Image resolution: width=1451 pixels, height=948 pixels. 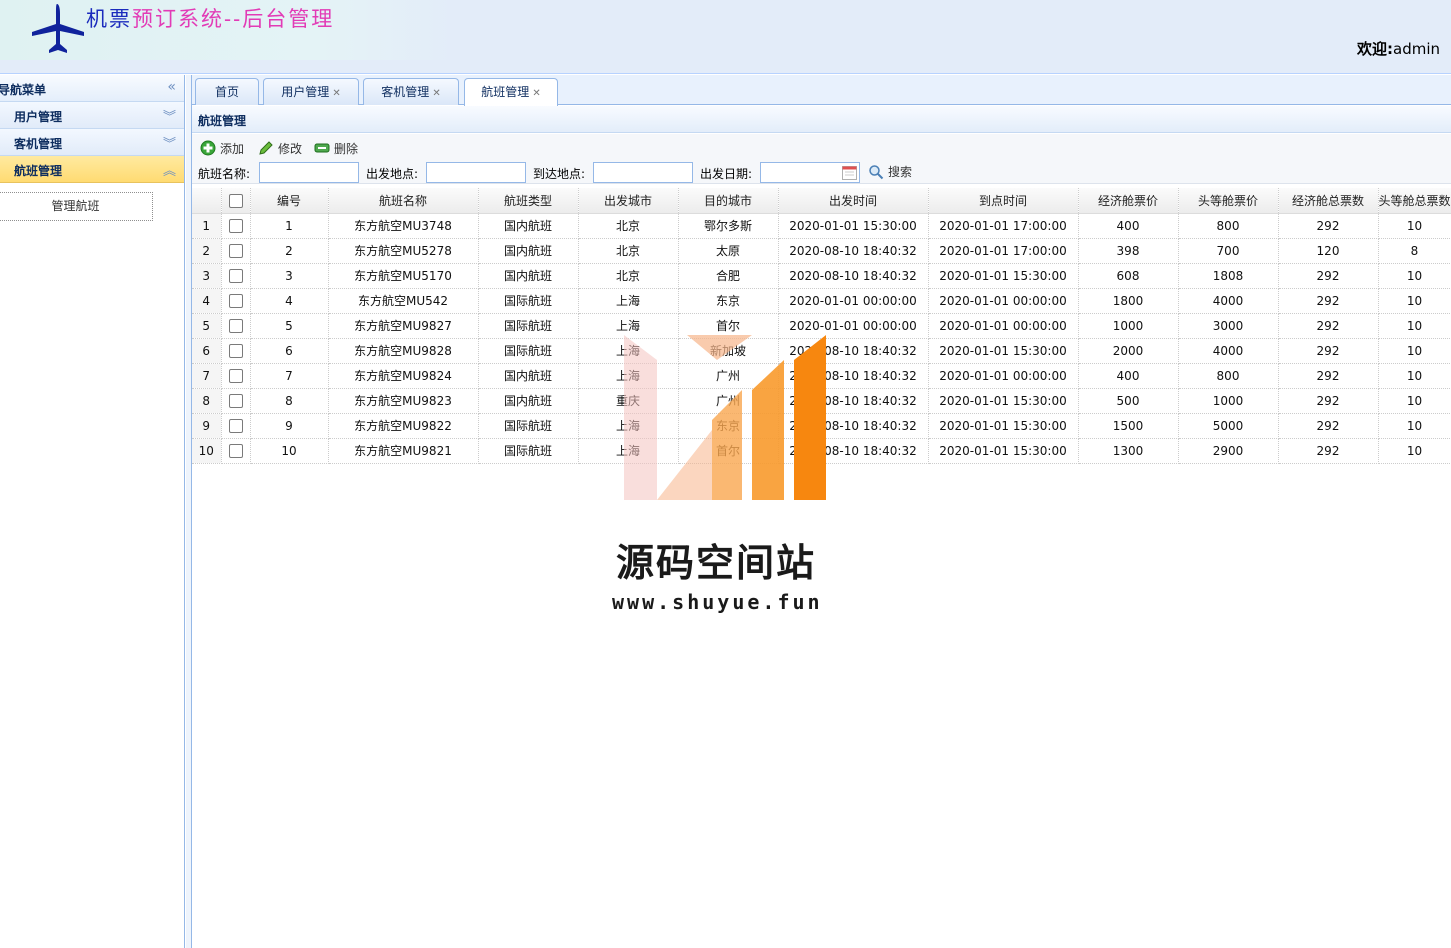 What do you see at coordinates (92, 169) in the screenshot?
I see `sidebar-item-flights: 航班管理 ︽` at bounding box center [92, 169].